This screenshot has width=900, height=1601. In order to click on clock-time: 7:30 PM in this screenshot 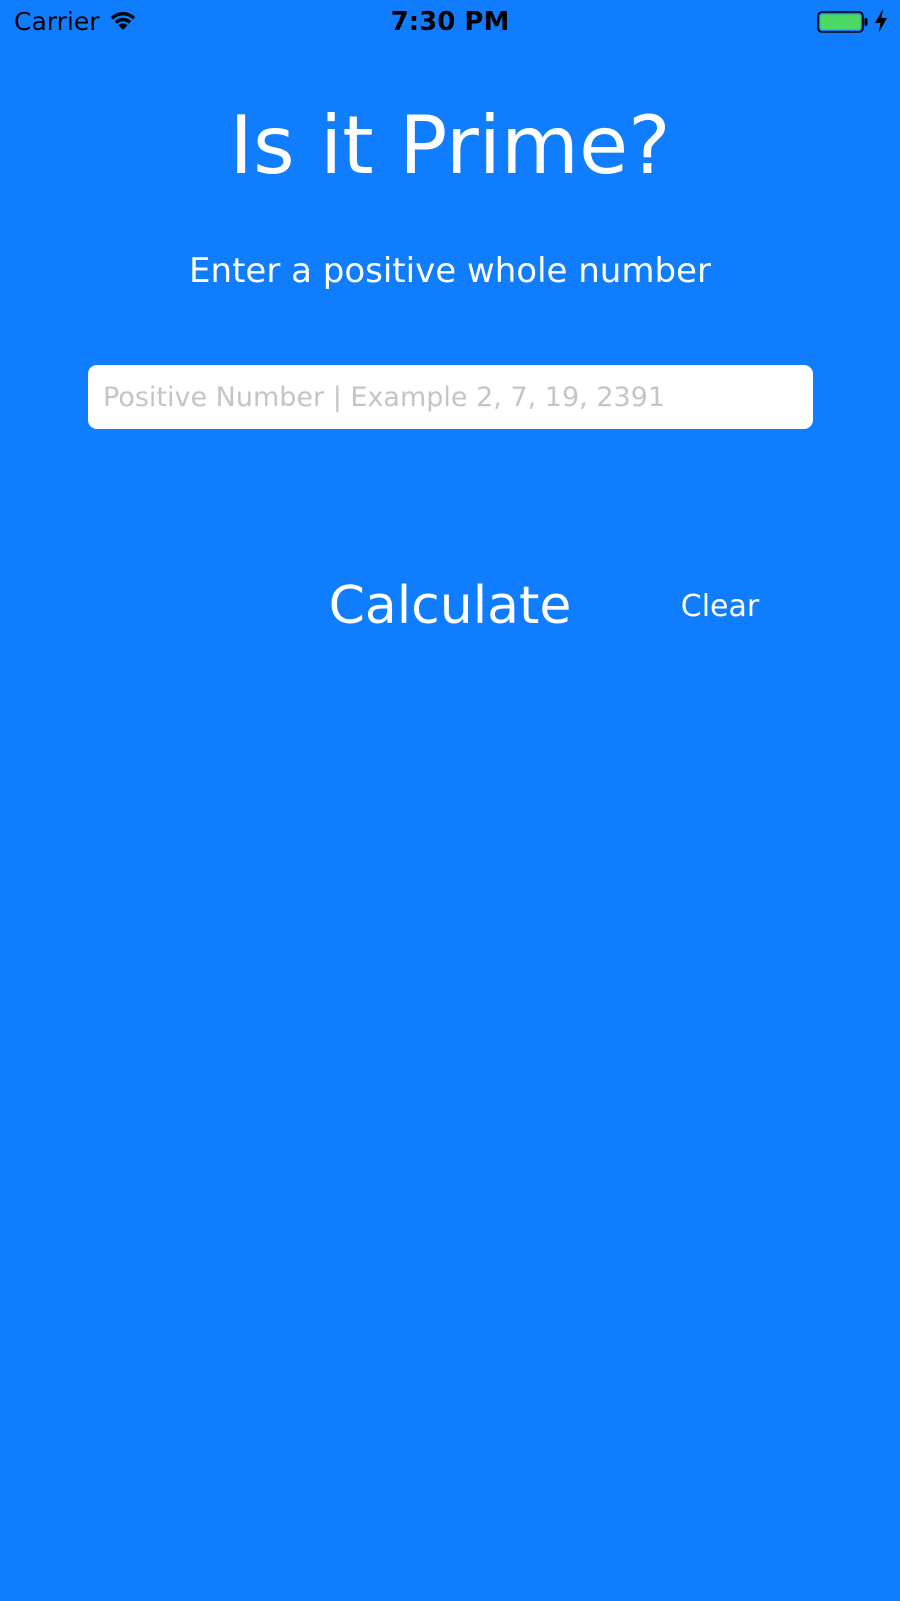, I will do `click(450, 22)`.